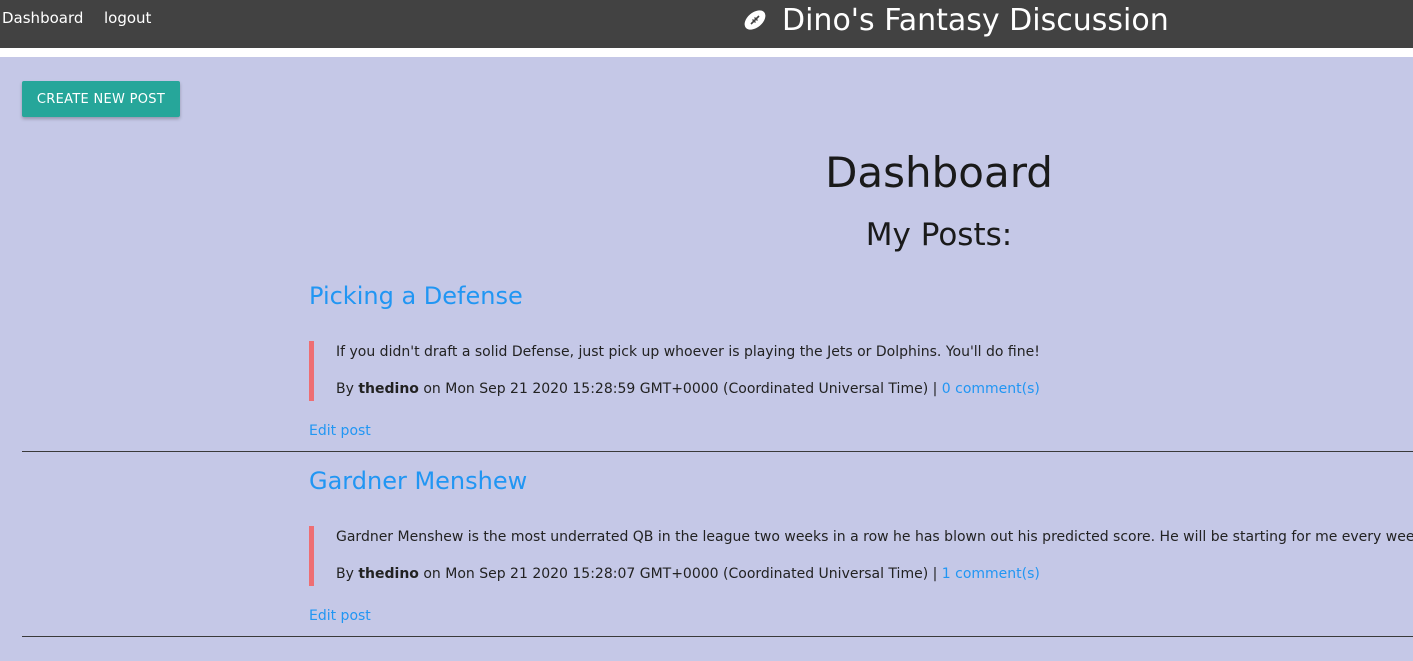 This screenshot has height=661, width=1413. What do you see at coordinates (939, 235) in the screenshot?
I see `my-posts-heading: My Posts:` at bounding box center [939, 235].